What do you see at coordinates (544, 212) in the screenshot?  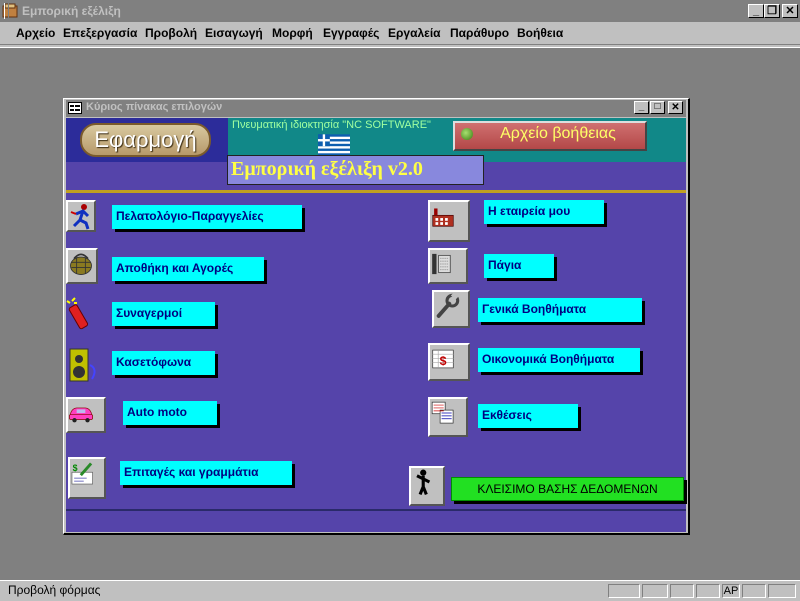 I see `menu-my-company: Η εταιρεία μου` at bounding box center [544, 212].